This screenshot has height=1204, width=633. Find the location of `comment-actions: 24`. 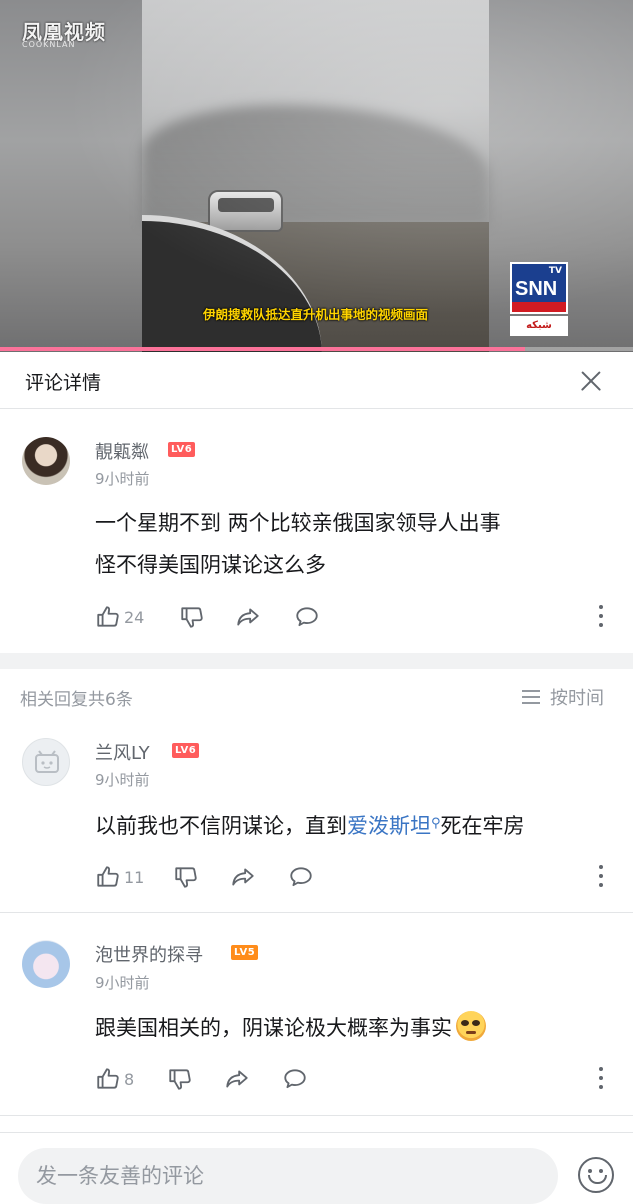

comment-actions: 24 is located at coordinates (355, 617).